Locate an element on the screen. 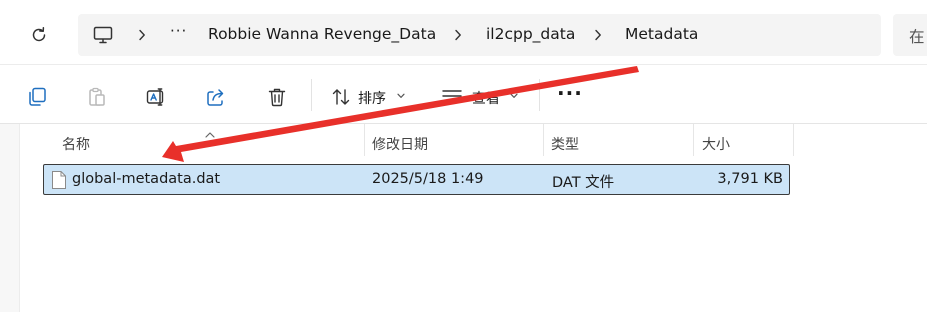 Image resolution: width=927 pixels, height=312 pixels. file-modified-date: 2025/5/18 1:49 is located at coordinates (428, 179).